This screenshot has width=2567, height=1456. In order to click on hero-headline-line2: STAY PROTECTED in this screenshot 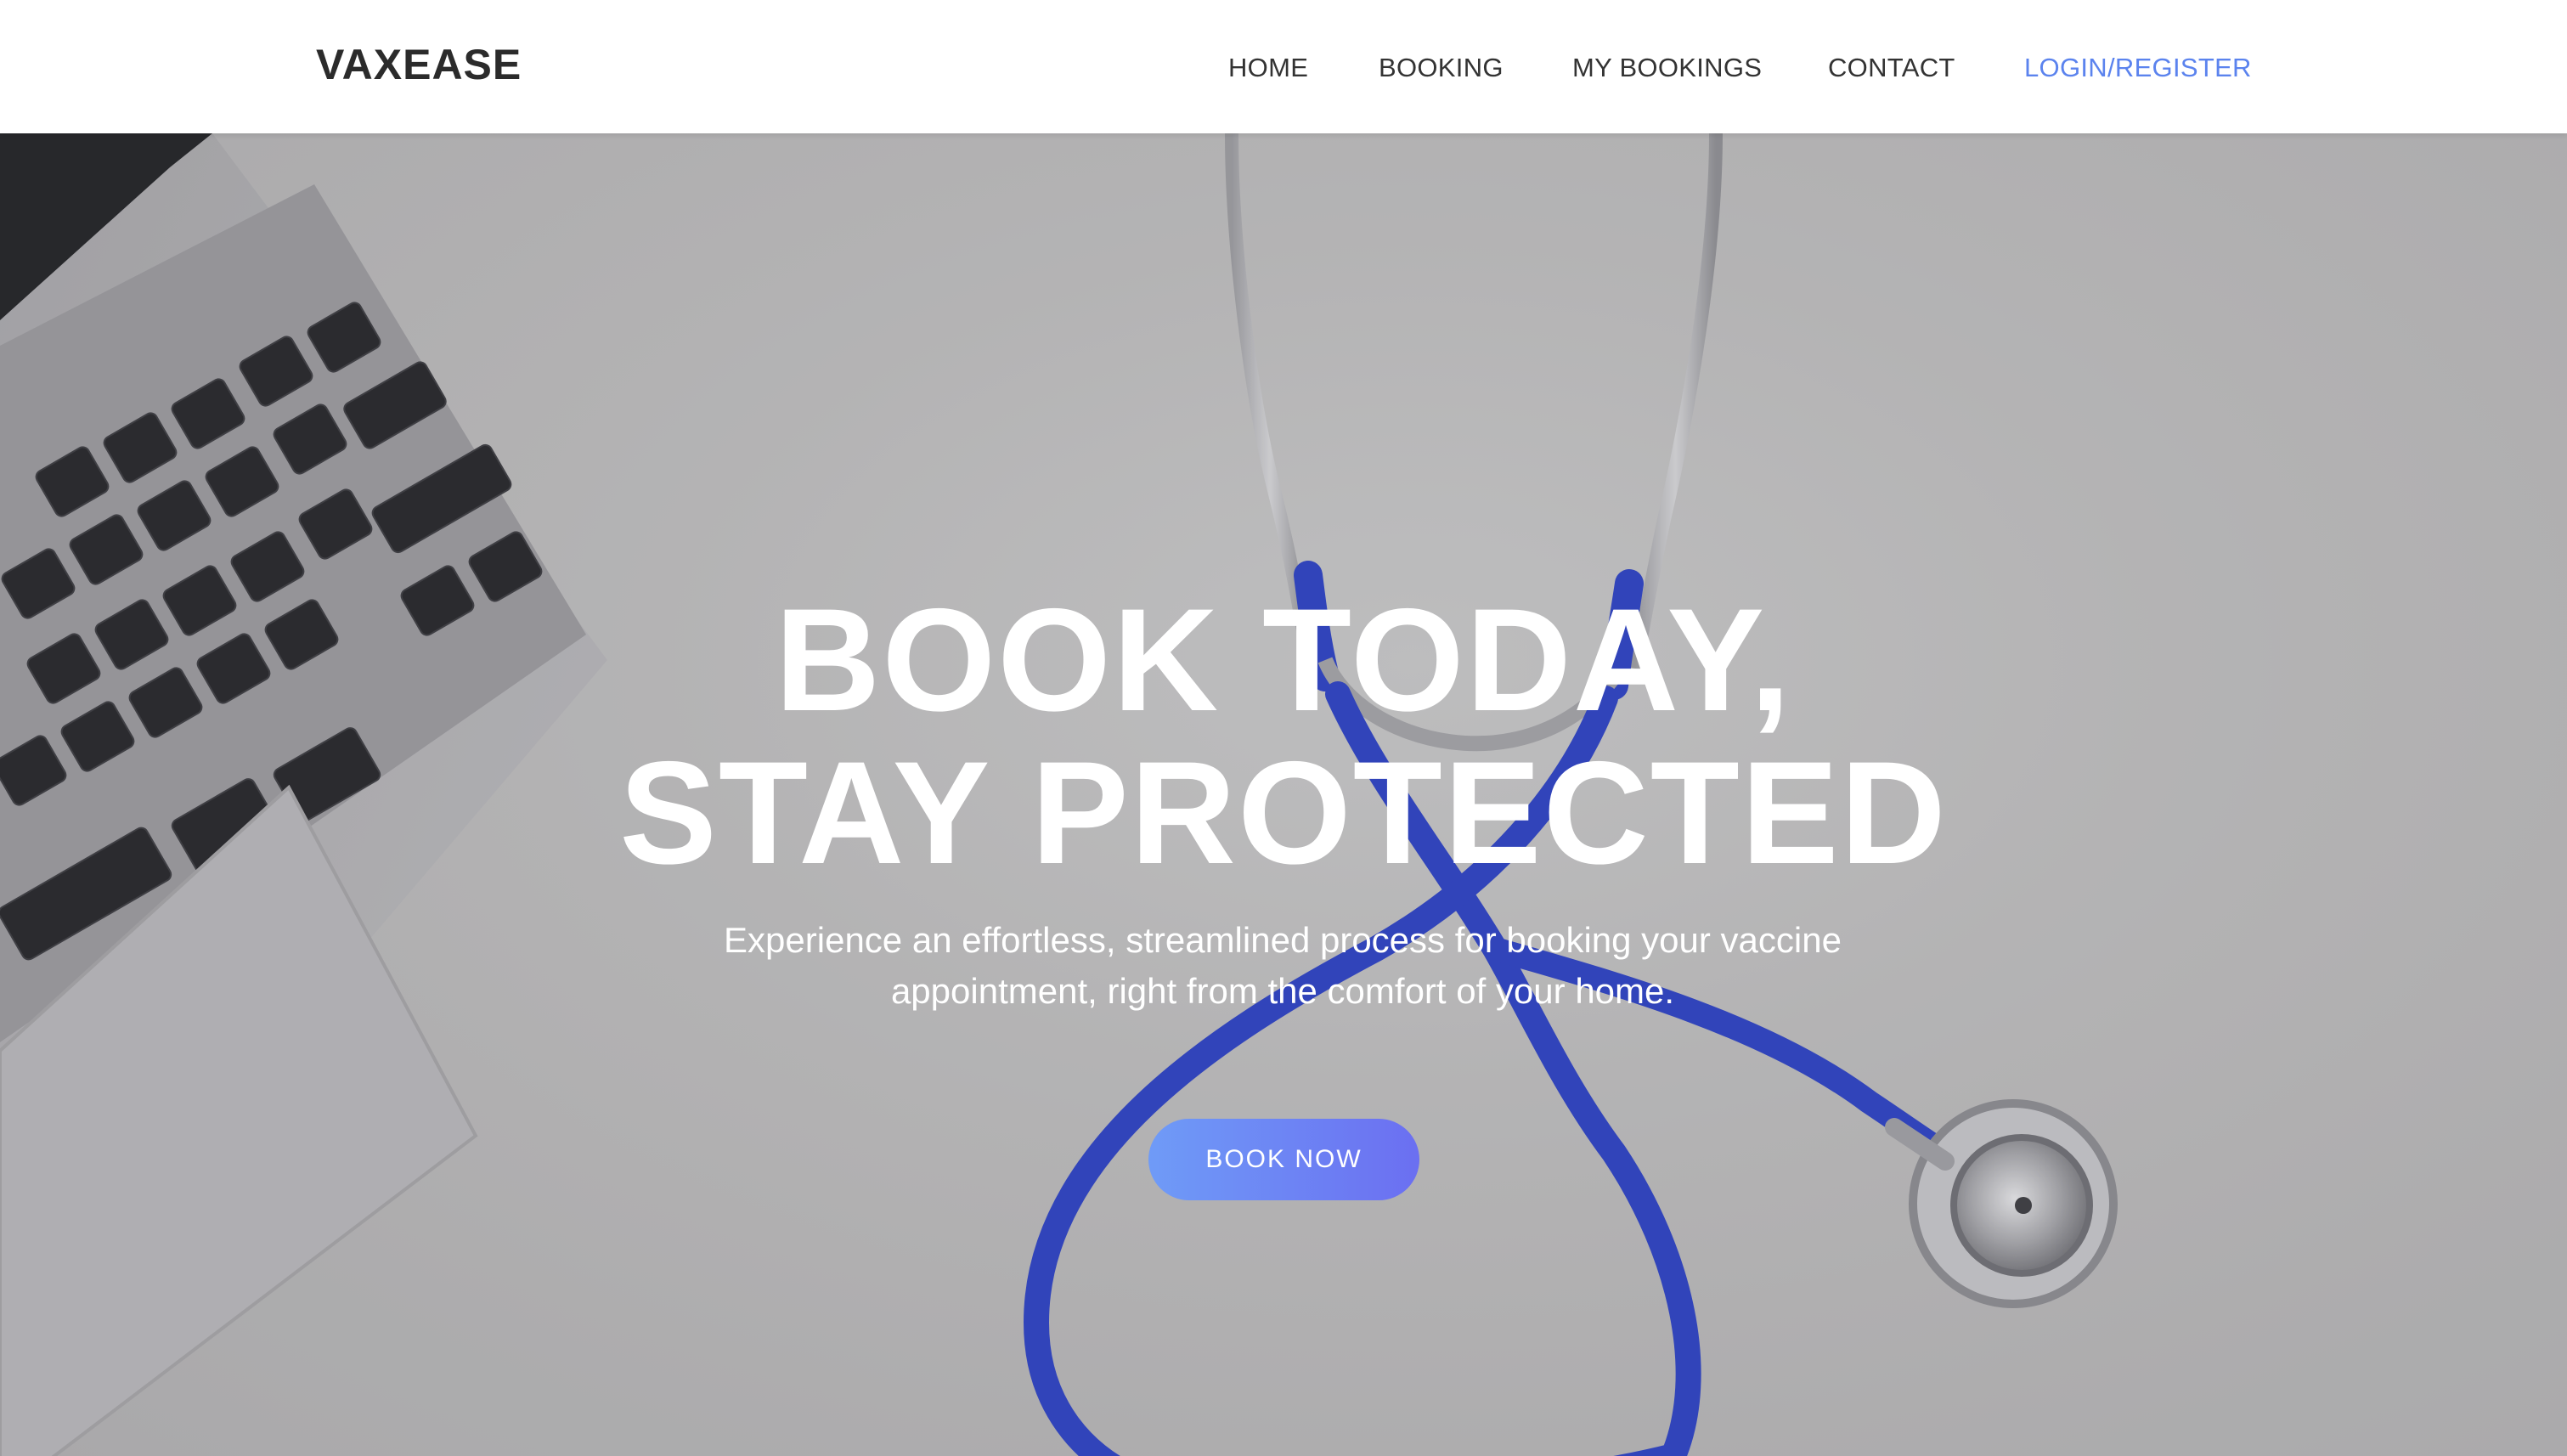, I will do `click(1284, 813)`.